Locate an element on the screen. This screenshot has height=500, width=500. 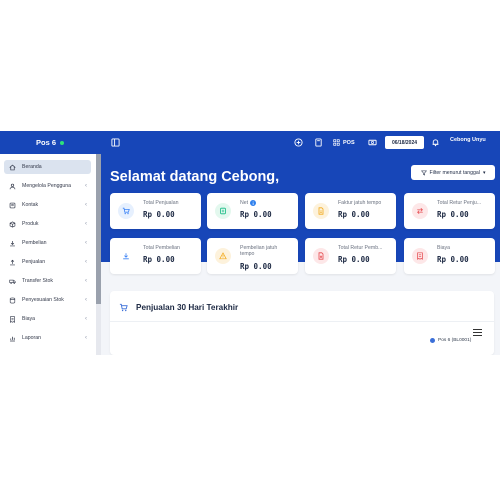
sidebar-item-pembelian: Pembelian ‹ is located at coordinates (47, 243).